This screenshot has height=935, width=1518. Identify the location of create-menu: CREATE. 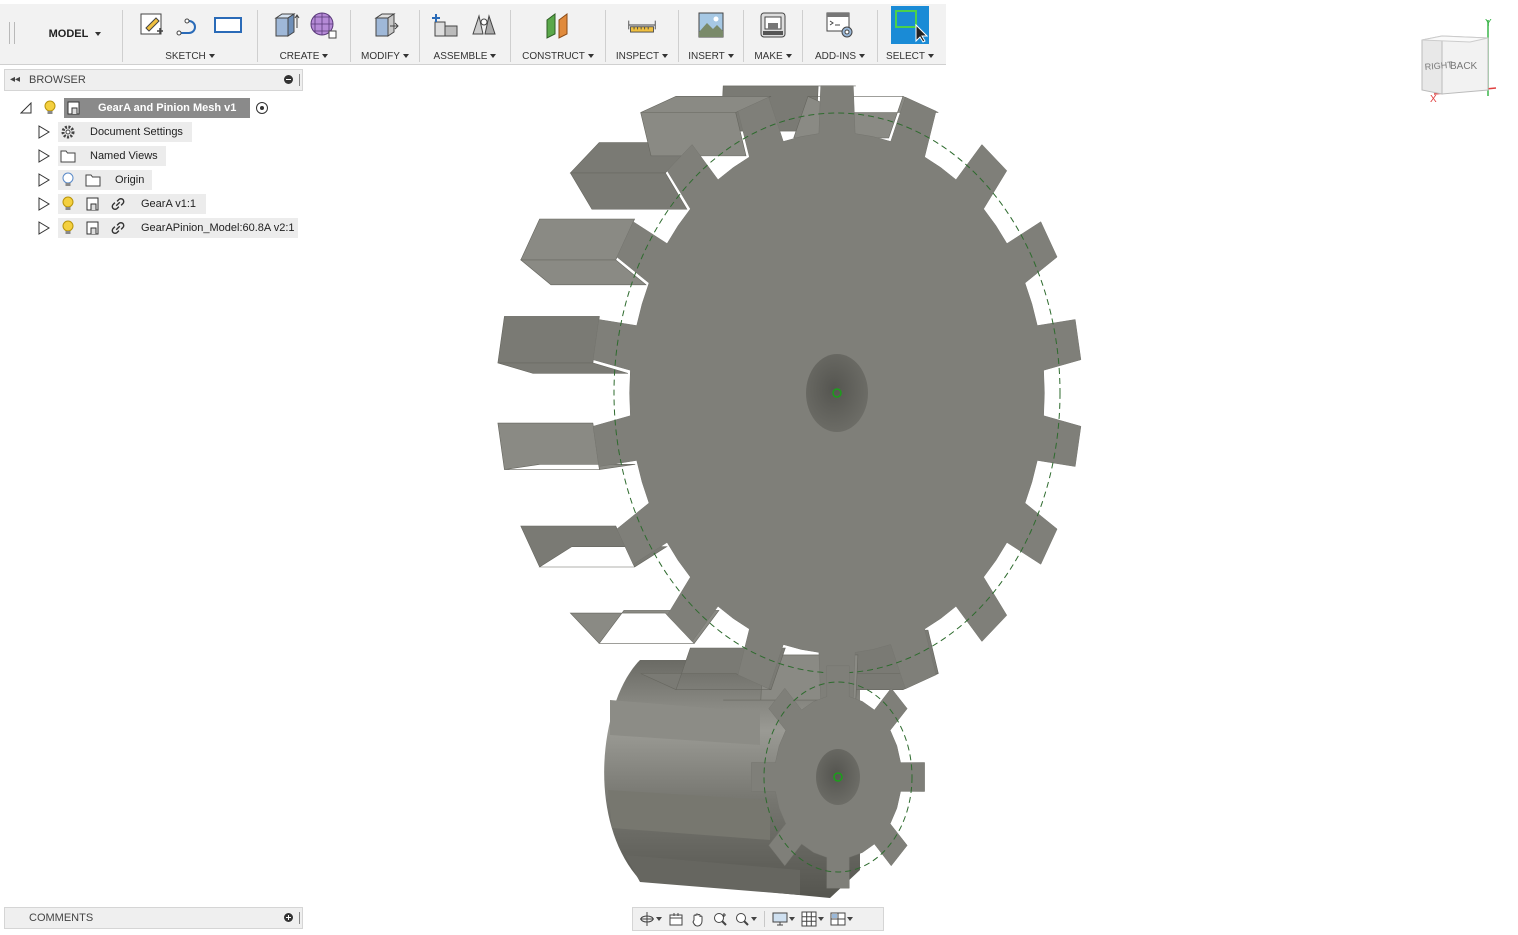
(304, 56).